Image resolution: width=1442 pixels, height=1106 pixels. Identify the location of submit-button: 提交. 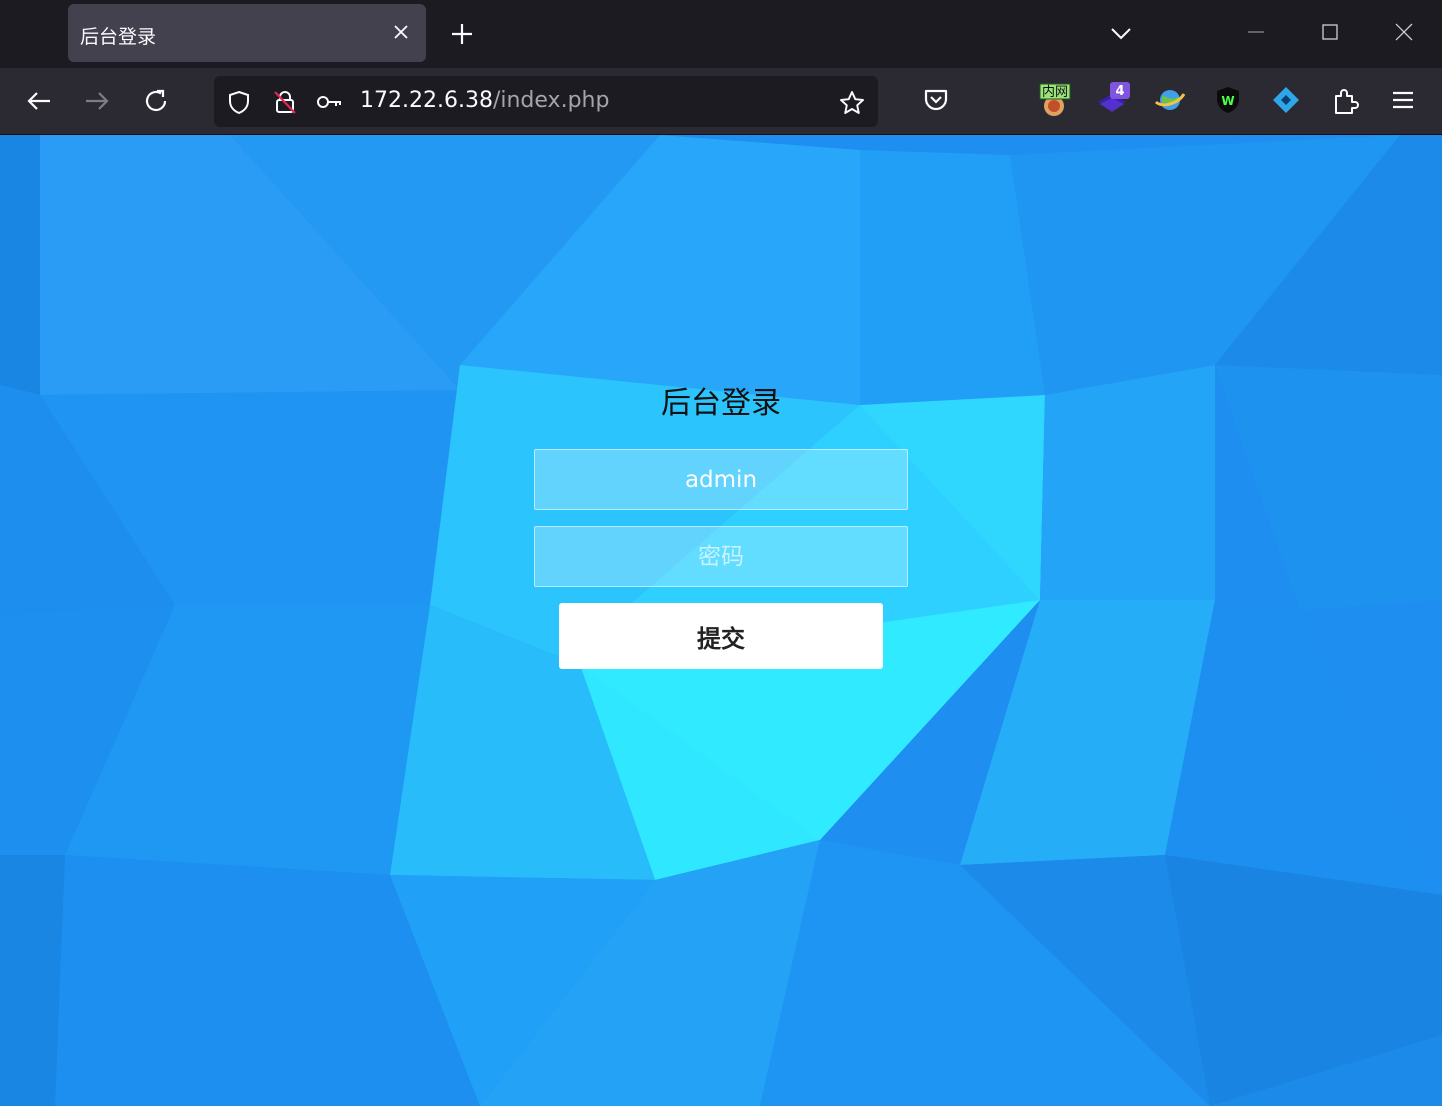
(721, 636).